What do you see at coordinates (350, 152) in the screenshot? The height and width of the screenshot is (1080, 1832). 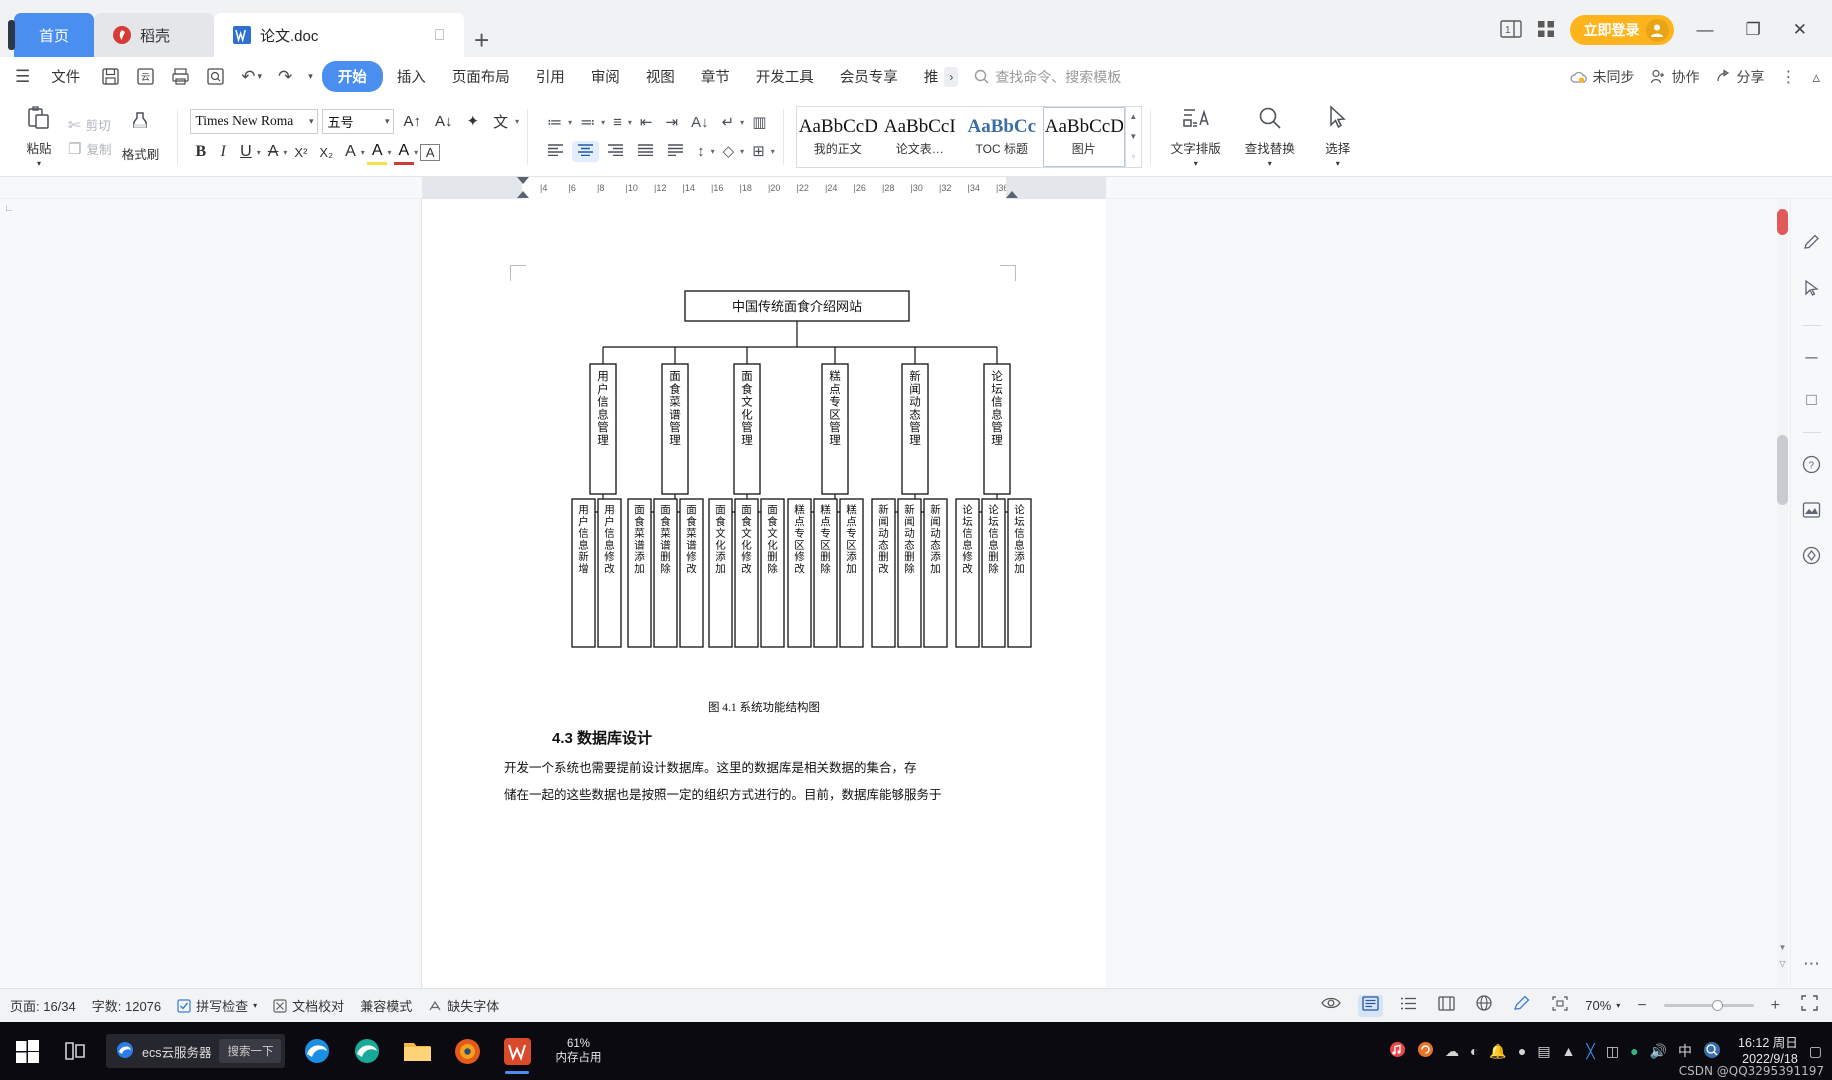 I see `char-border-button: A` at bounding box center [350, 152].